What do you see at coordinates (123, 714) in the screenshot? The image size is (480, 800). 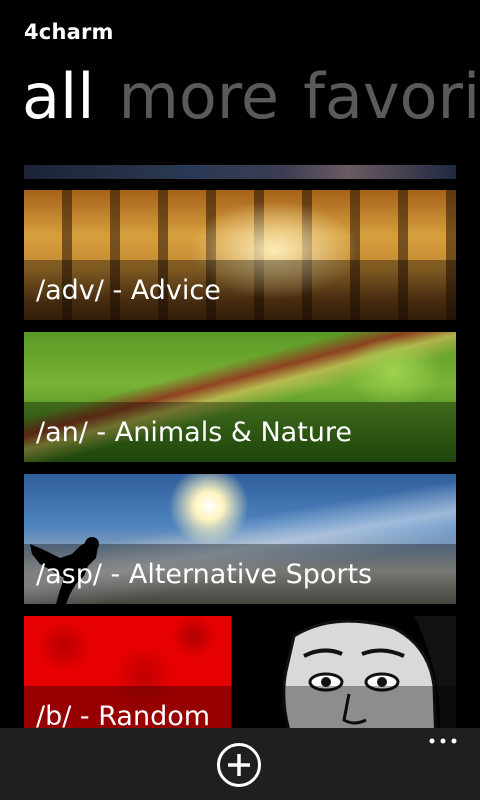 I see `board-tile-label: /b/ - Random` at bounding box center [123, 714].